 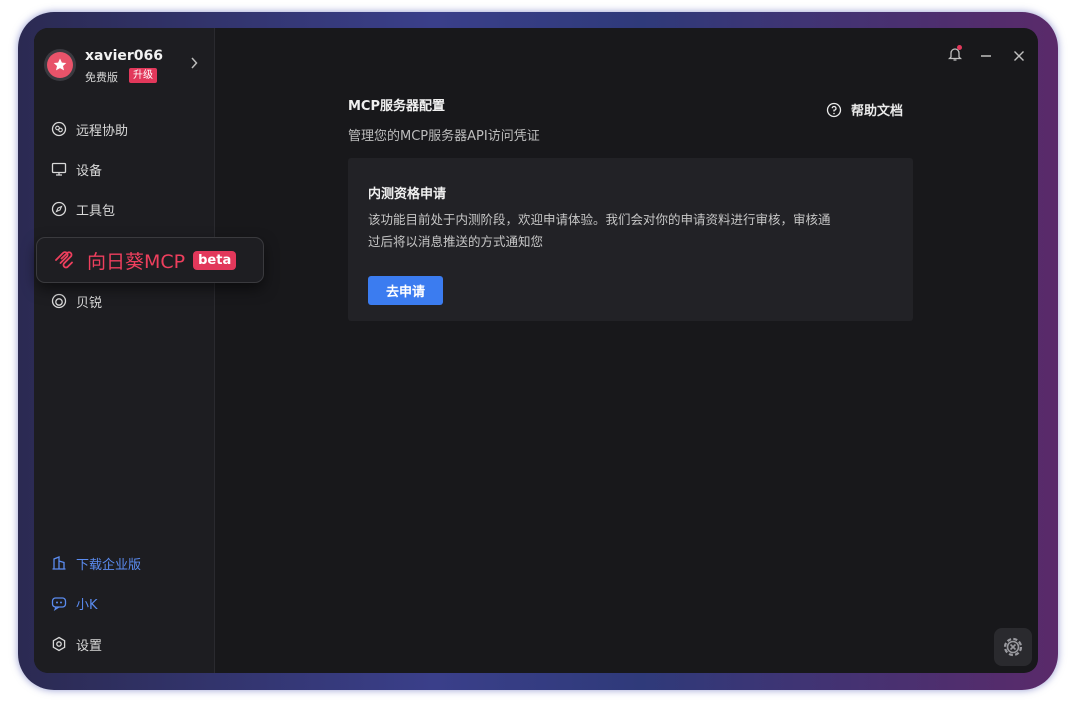 I want to click on star-icon, so click(x=60, y=64).